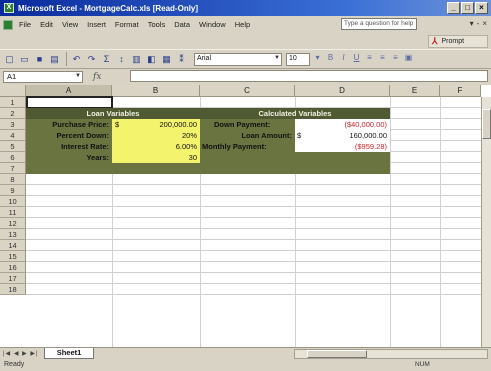 This screenshot has width=491, height=371. Describe the element at coordinates (69, 146) in the screenshot. I see `interest-rate-label: Interest Rate:` at that location.